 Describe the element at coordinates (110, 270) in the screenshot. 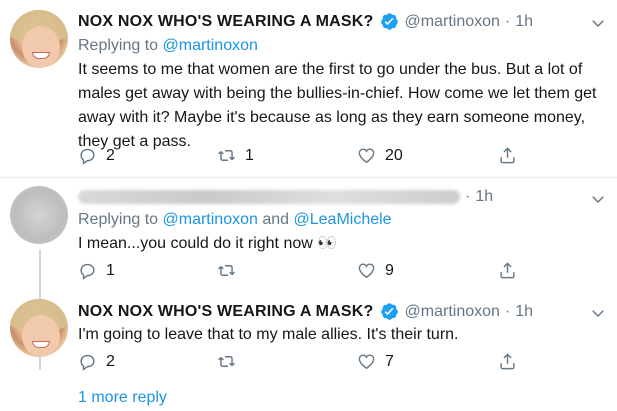

I see `reply-count: 1` at that location.